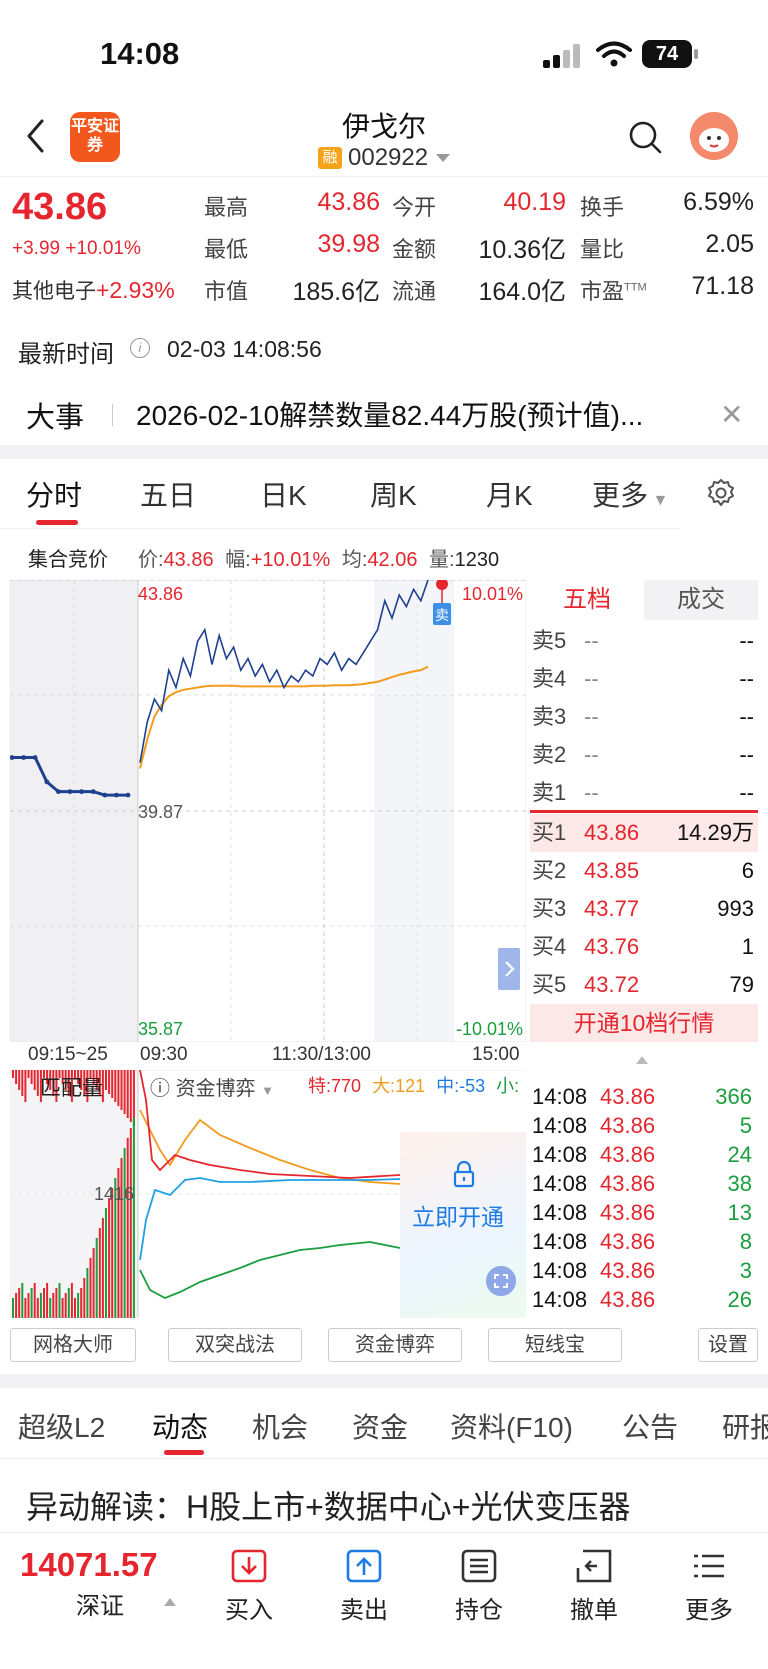 The width and height of the screenshot is (768, 1669). I want to click on tab-trades: 成交, so click(701, 600).